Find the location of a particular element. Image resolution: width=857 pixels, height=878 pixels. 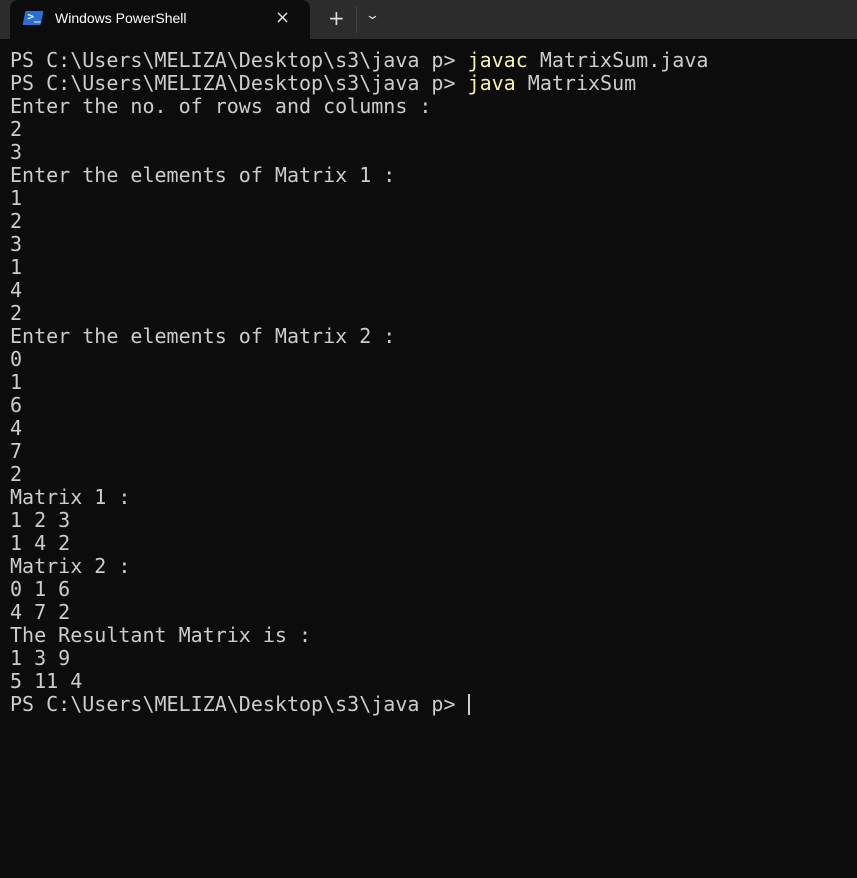

output-line: 0 is located at coordinates (359, 359).